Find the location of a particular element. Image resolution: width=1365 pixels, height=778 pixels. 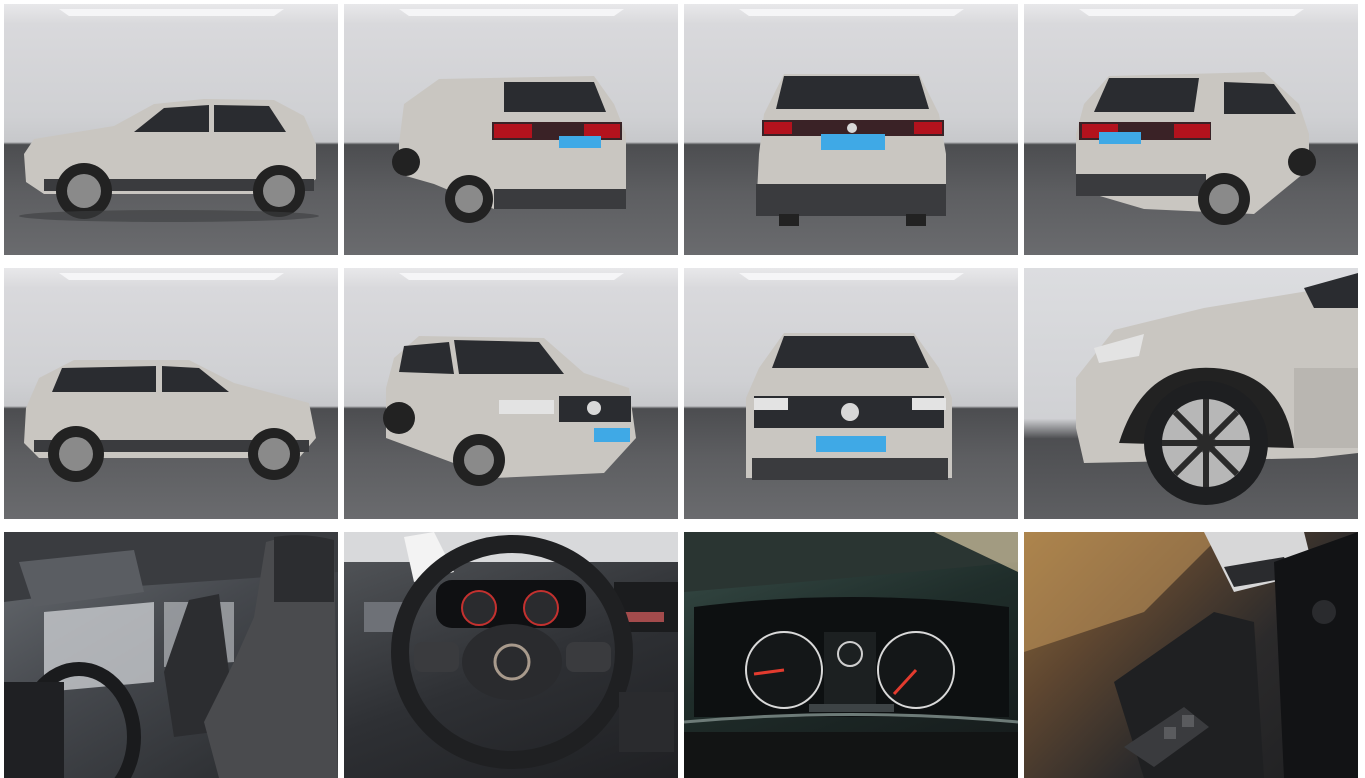

gallery-photo-instrument-cluster is located at coordinates (851, 655).